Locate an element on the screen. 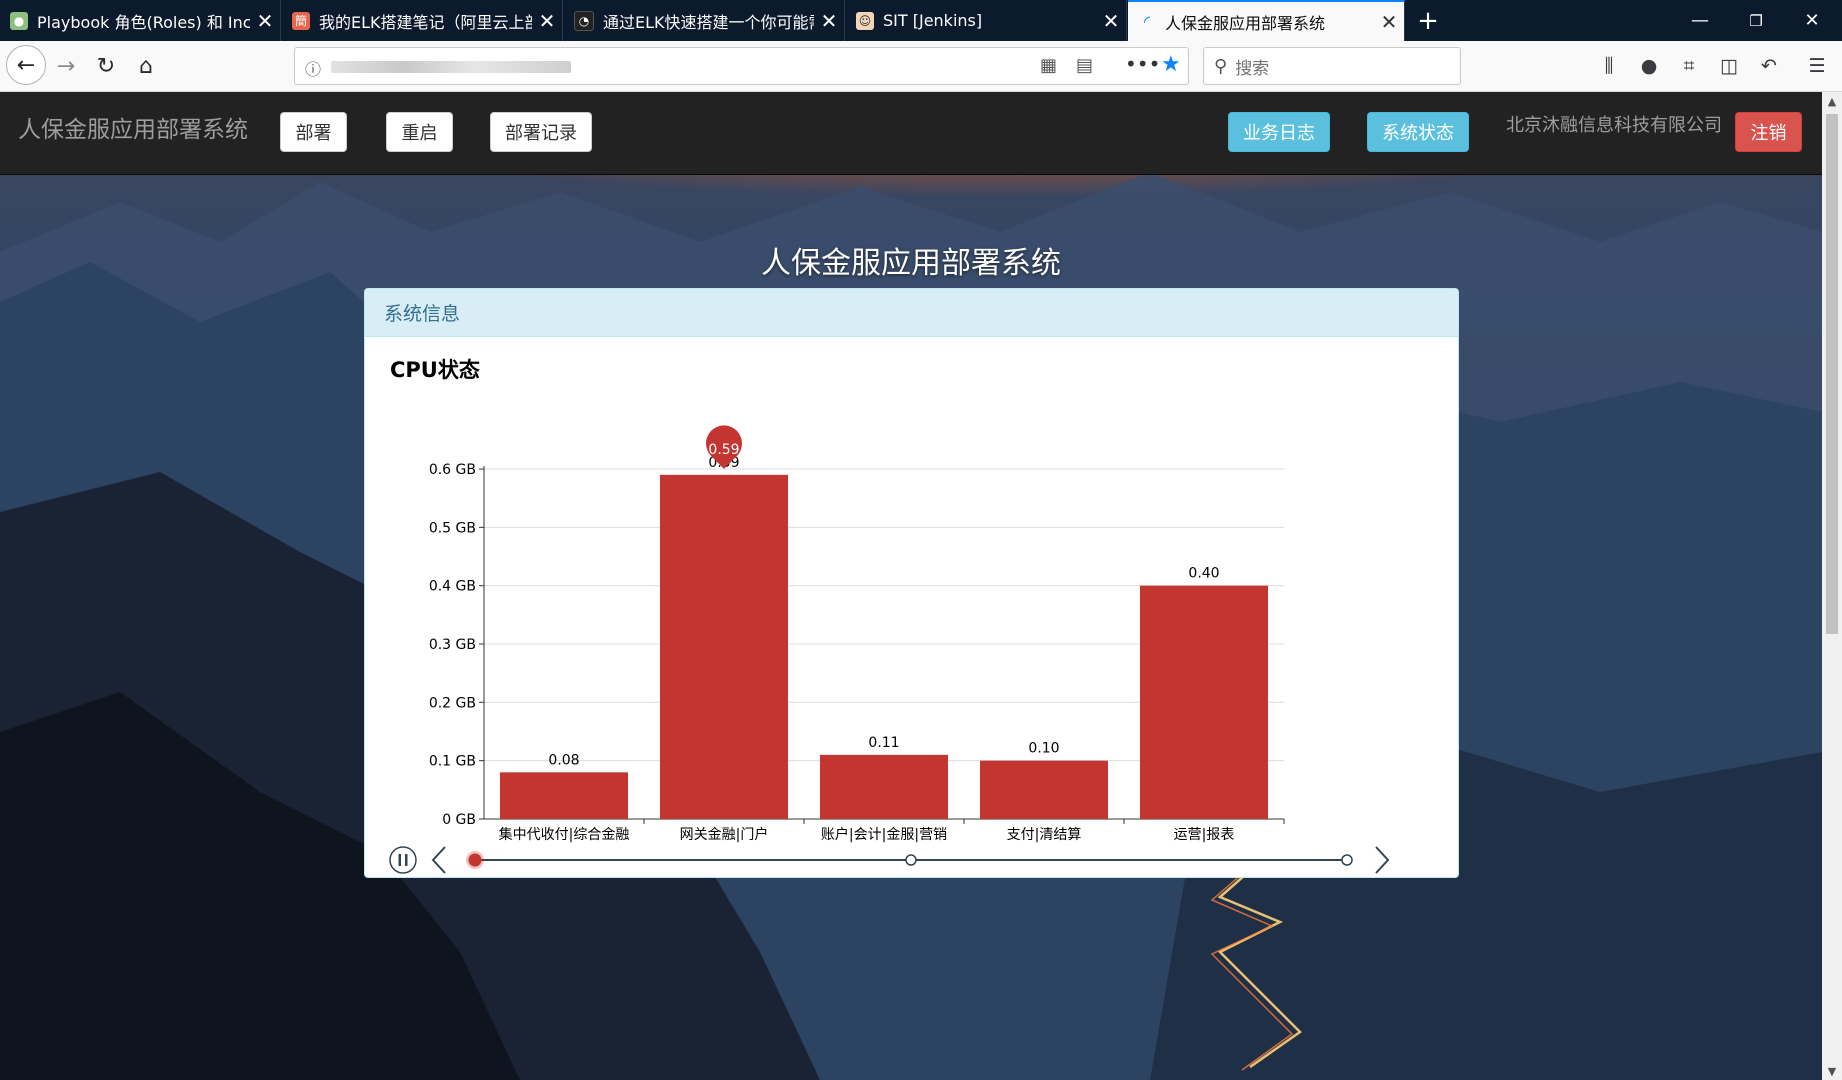 The height and width of the screenshot is (1080, 1842). deploy-history-button: 部署记录 is located at coordinates (541, 132).